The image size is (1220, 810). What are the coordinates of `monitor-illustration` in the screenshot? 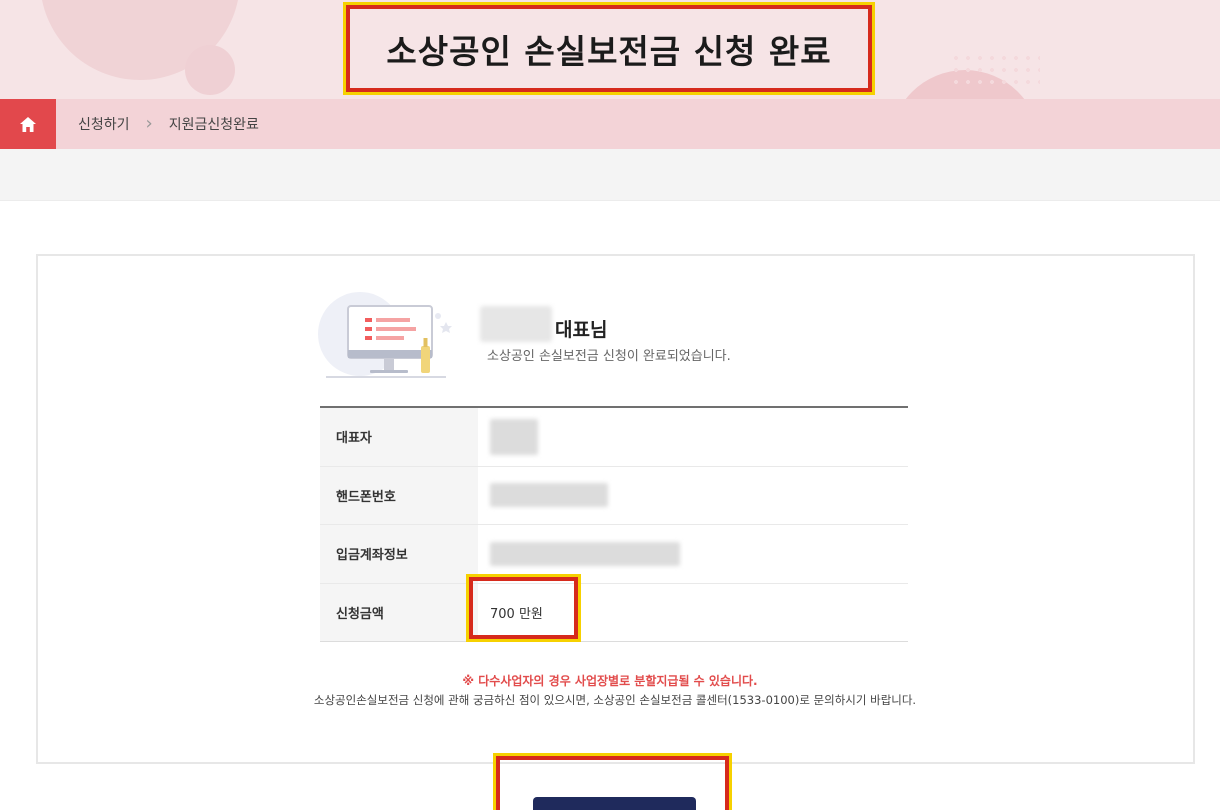 It's located at (385, 335).